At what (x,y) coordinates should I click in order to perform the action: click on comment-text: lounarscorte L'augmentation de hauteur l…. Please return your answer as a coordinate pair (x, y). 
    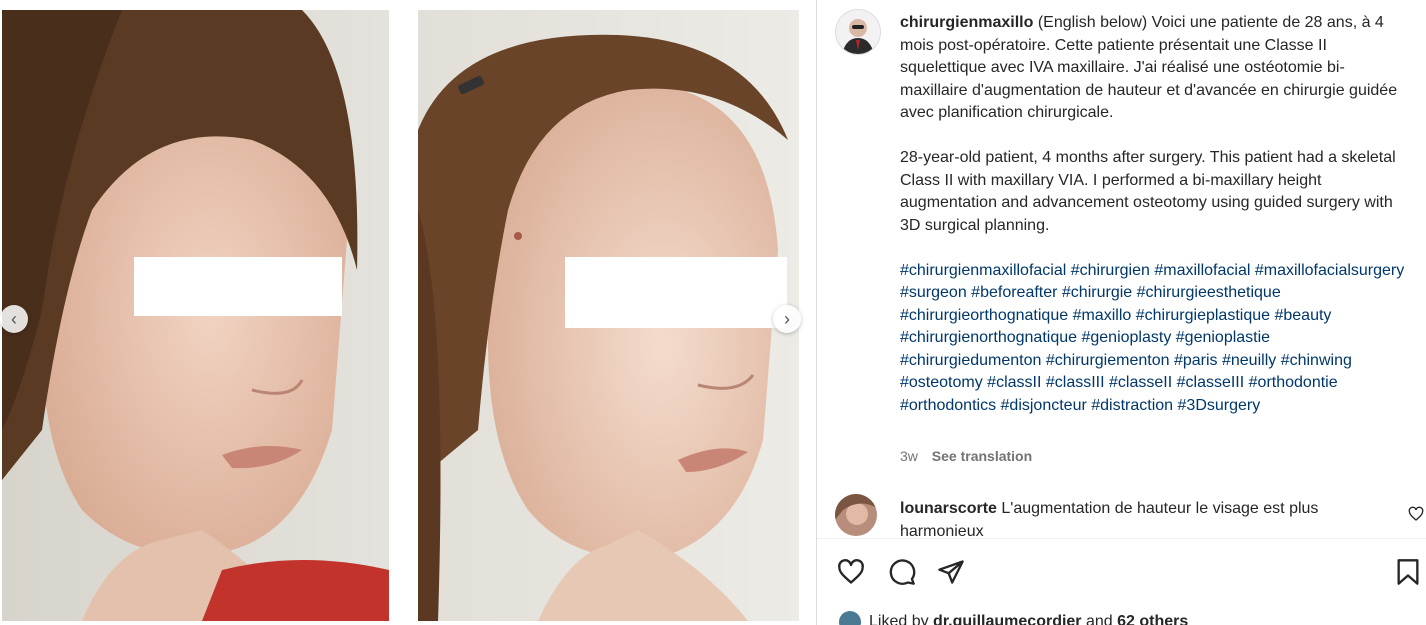
    Looking at the image, I should click on (1140, 518).